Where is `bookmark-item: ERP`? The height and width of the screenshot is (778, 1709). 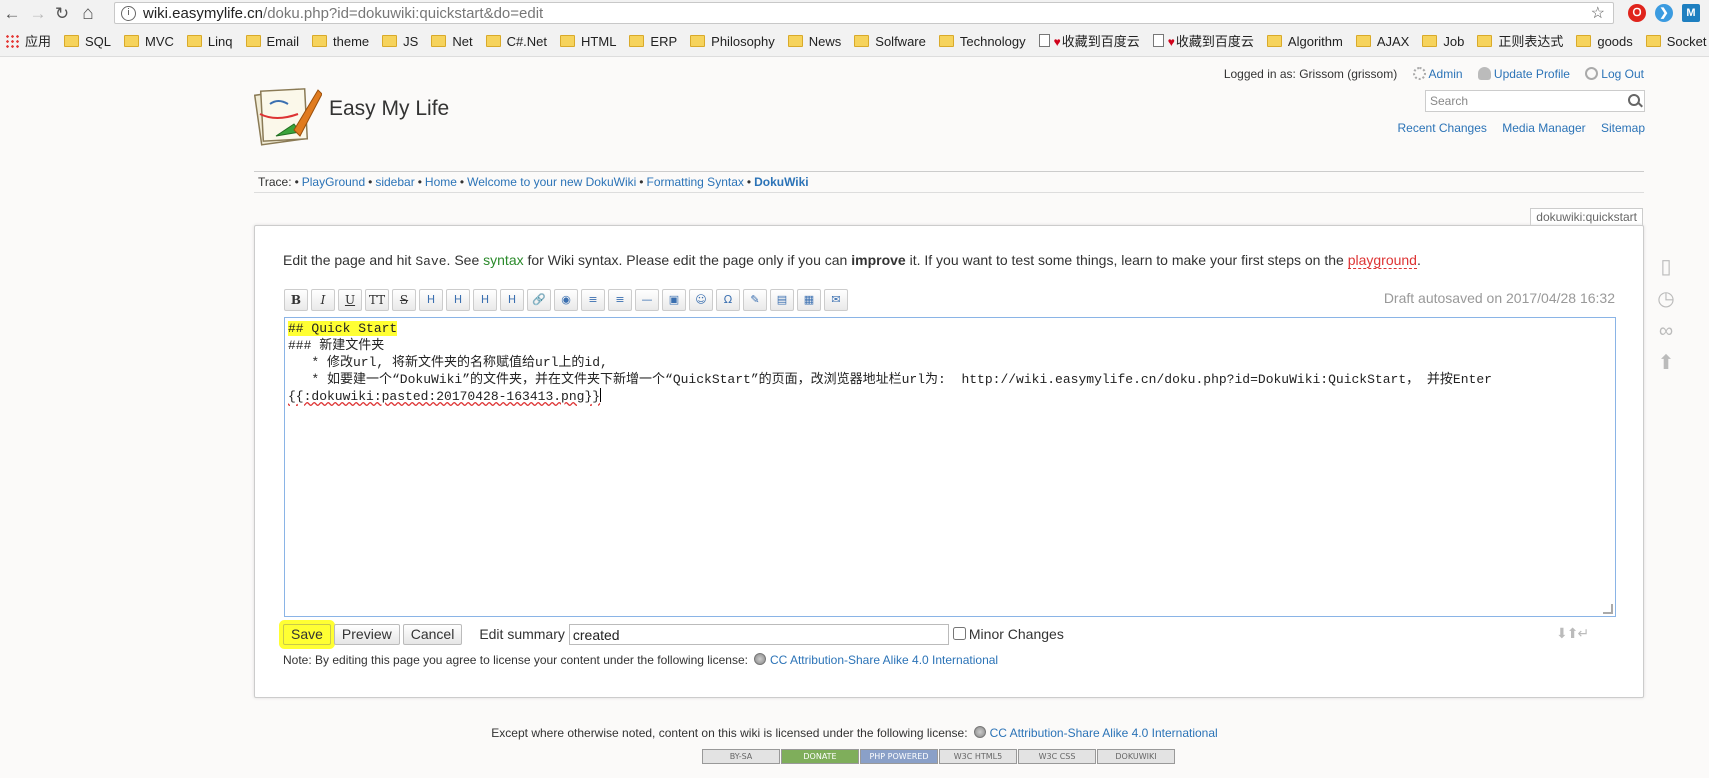
bookmark-item: ERP is located at coordinates (650, 42).